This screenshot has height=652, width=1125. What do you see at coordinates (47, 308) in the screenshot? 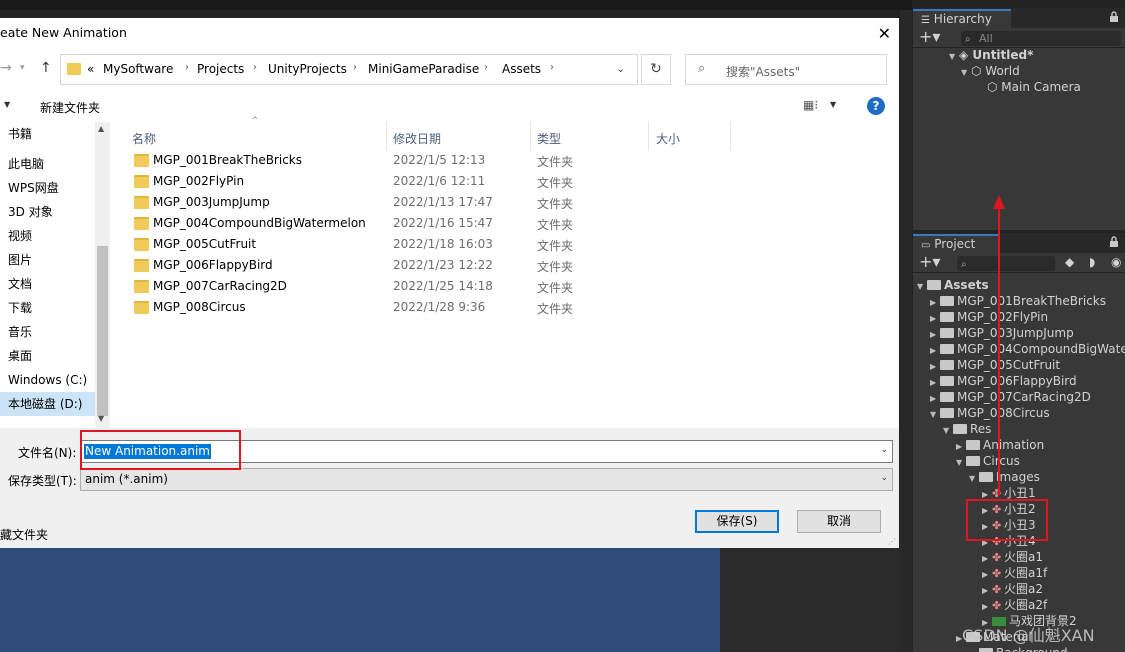
I see `nav-item: 下载` at bounding box center [47, 308].